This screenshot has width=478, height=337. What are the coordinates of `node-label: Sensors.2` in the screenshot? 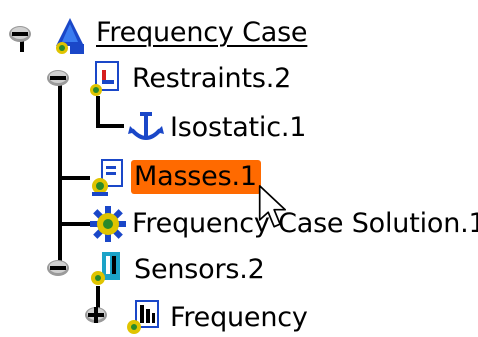 It's located at (199, 269).